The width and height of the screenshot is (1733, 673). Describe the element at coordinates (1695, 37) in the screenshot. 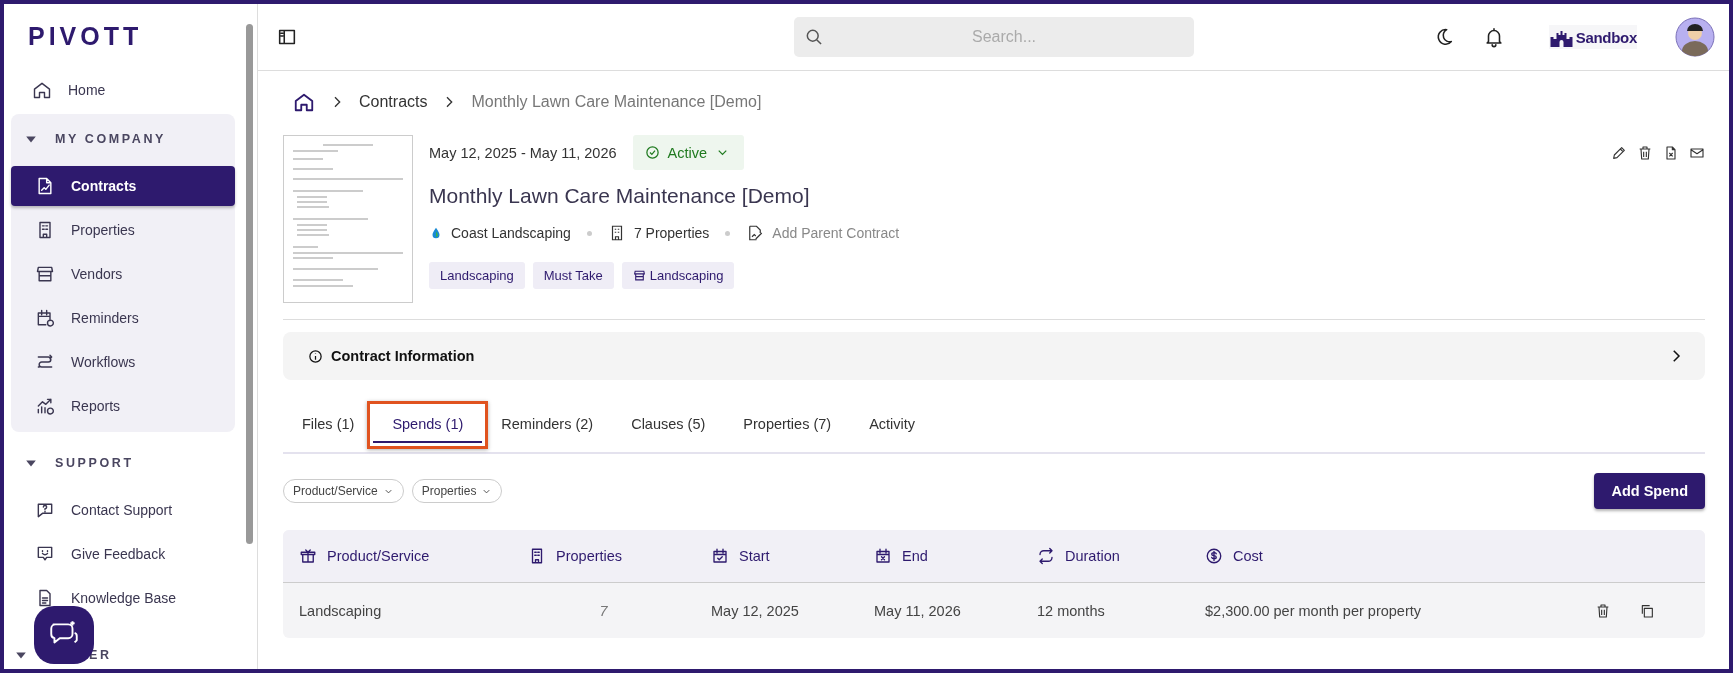

I see `avatar` at that location.